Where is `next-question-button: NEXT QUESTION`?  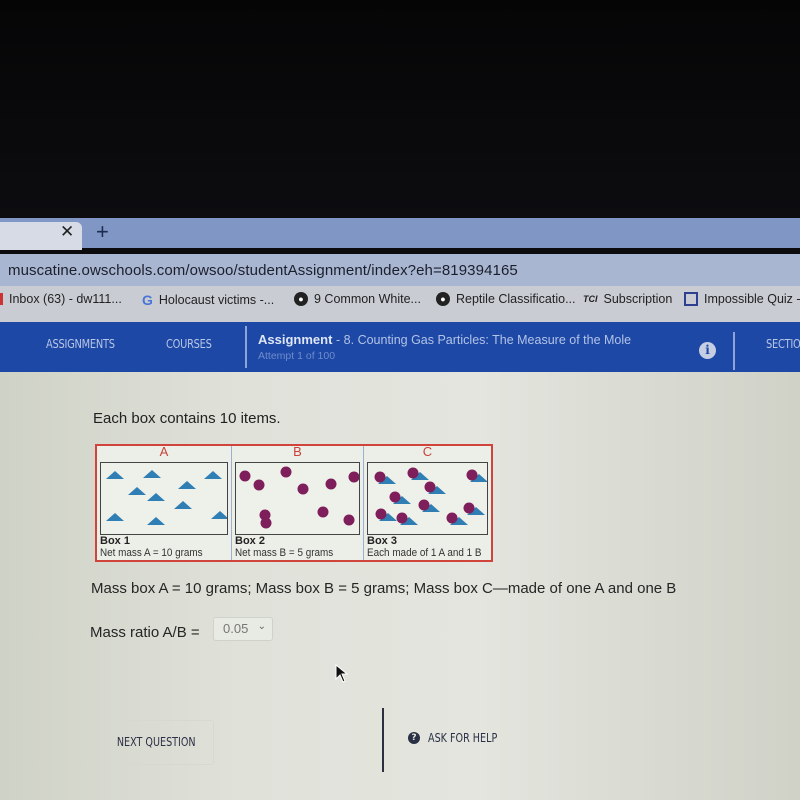 next-question-button: NEXT QUESTION is located at coordinates (156, 742).